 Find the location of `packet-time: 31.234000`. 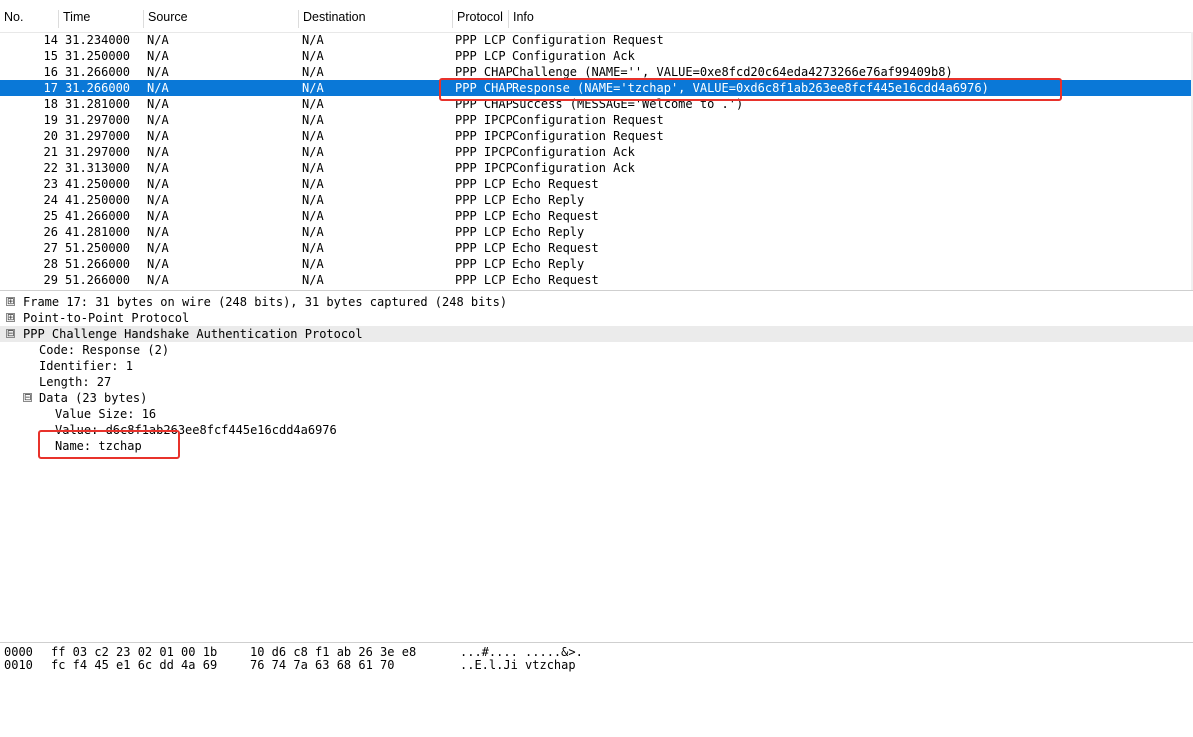

packet-time: 31.234000 is located at coordinates (98, 40).